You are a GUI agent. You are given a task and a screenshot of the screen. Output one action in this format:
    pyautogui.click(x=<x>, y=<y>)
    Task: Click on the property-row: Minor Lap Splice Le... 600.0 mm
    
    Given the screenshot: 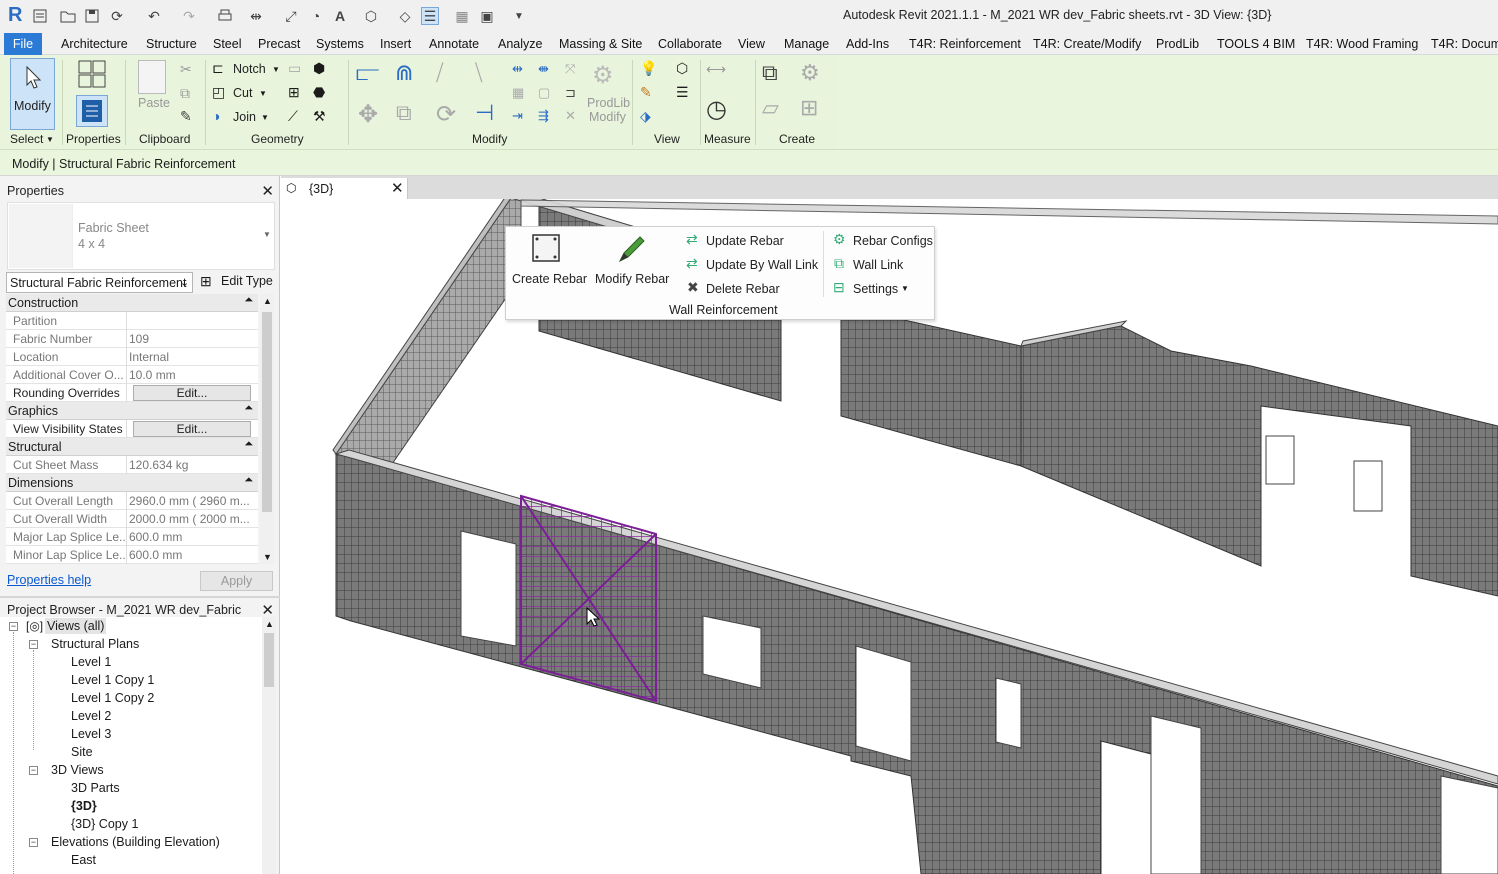 What is the action you would take?
    pyautogui.click(x=132, y=555)
    